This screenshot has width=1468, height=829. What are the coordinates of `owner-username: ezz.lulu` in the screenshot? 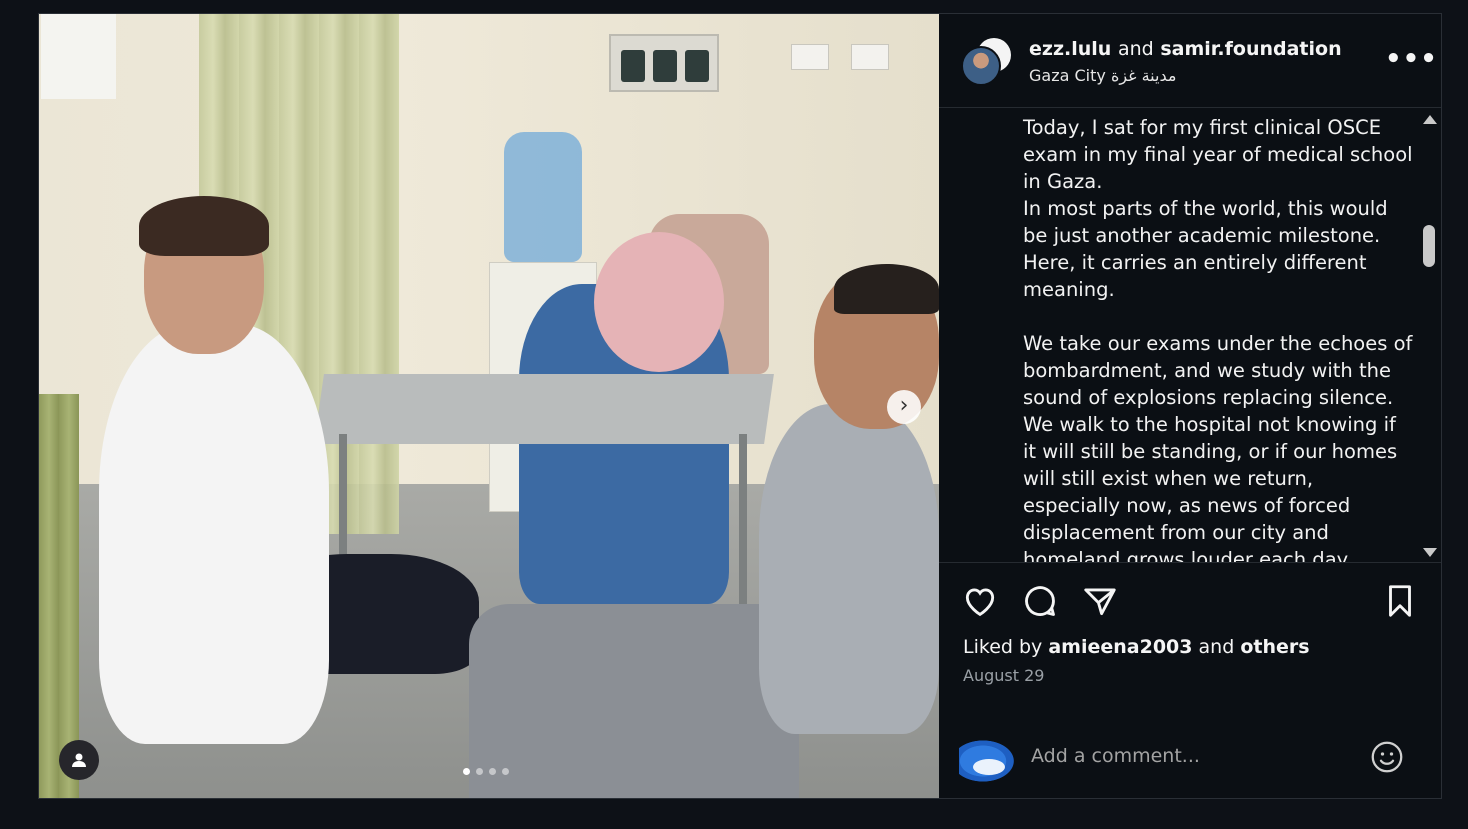 It's located at (1070, 49).